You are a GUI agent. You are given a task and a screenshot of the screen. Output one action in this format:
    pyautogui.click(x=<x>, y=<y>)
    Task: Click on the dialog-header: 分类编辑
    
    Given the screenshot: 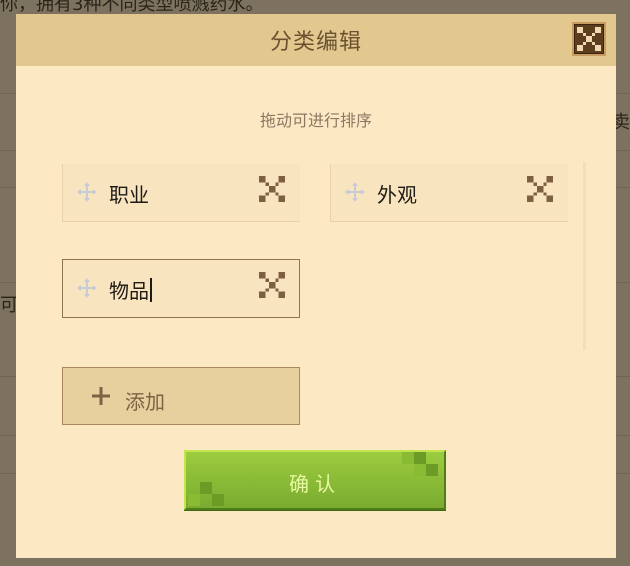 What is the action you would take?
    pyautogui.click(x=316, y=40)
    